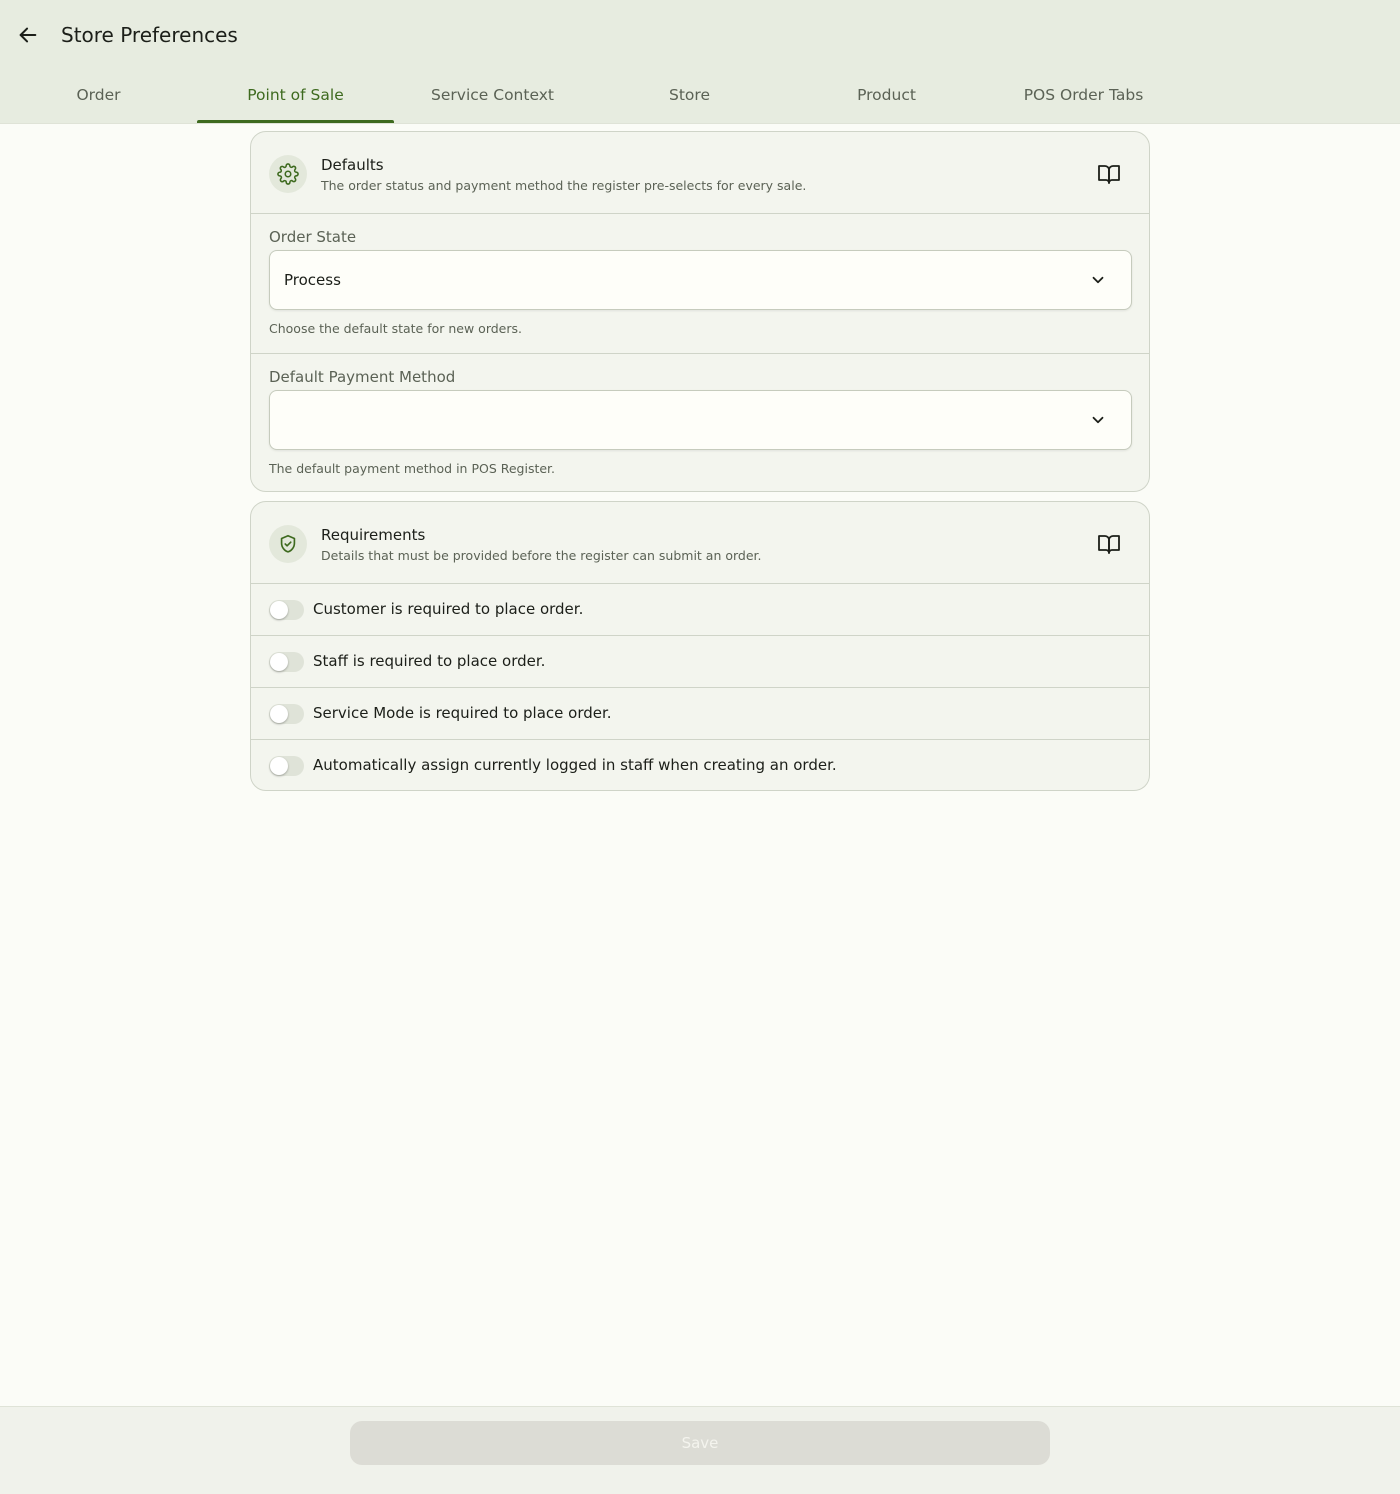 Image resolution: width=1400 pixels, height=1494 pixels. What do you see at coordinates (700, 610) in the screenshot?
I see `customer-required-row: Customer is required to place order.` at bounding box center [700, 610].